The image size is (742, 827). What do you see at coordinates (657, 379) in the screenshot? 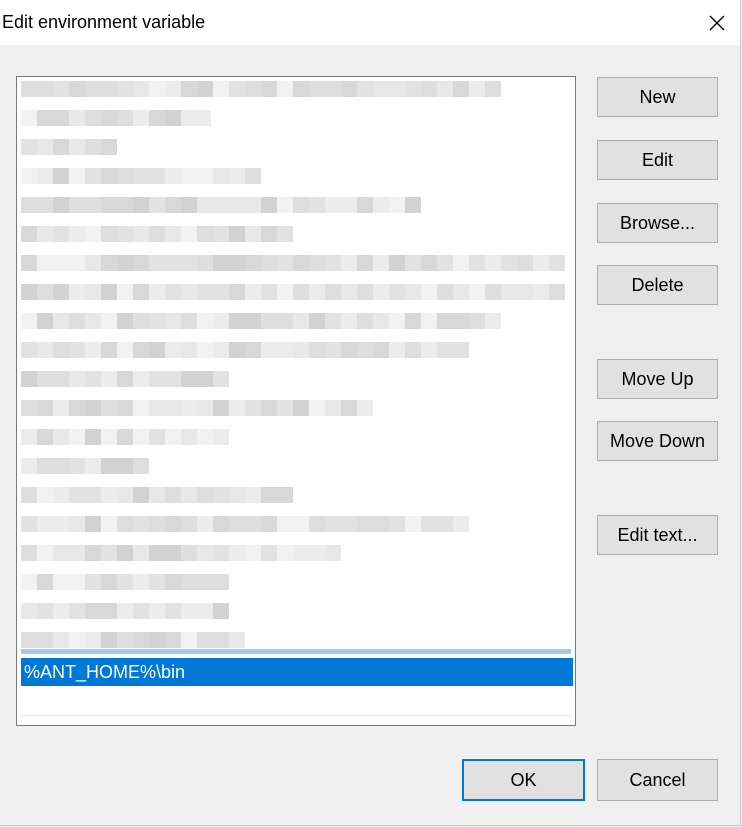
I see `move-up-button: Move Up` at bounding box center [657, 379].